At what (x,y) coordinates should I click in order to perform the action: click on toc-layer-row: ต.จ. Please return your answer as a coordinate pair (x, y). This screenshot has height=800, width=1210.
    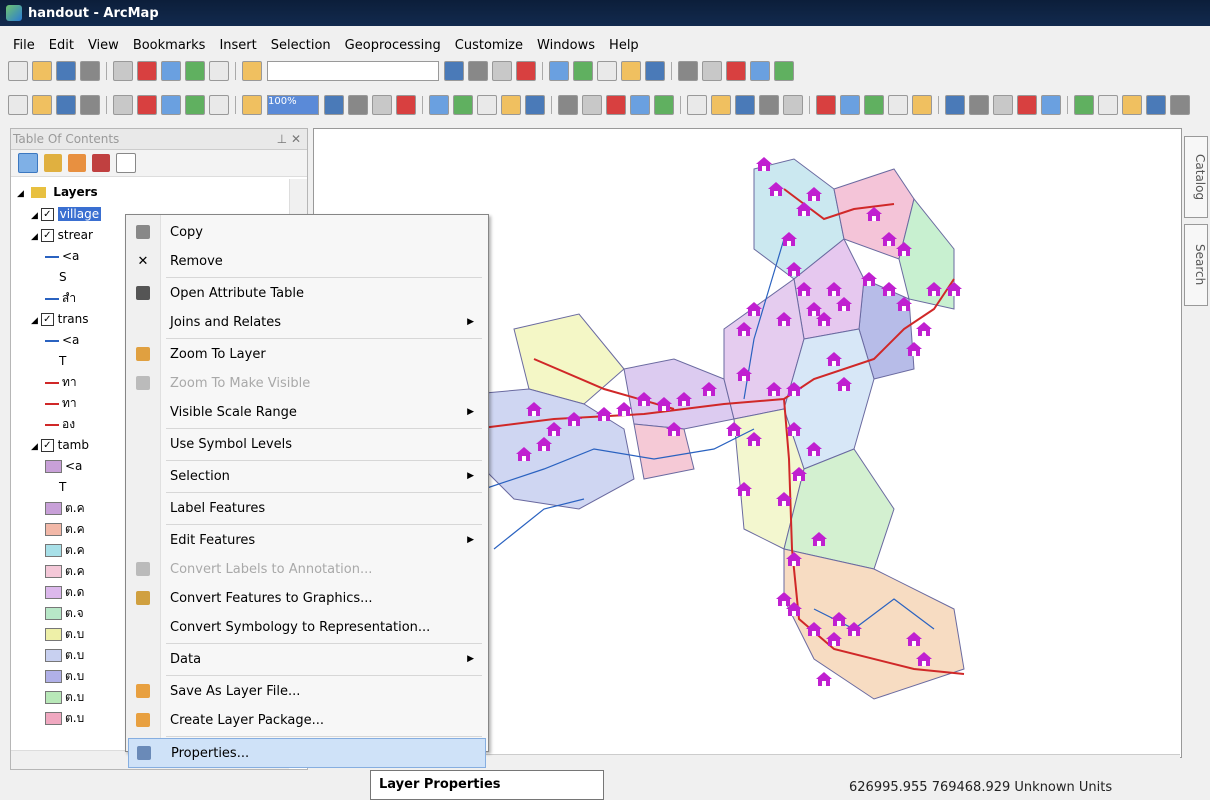
    Looking at the image, I should click on (64, 613).